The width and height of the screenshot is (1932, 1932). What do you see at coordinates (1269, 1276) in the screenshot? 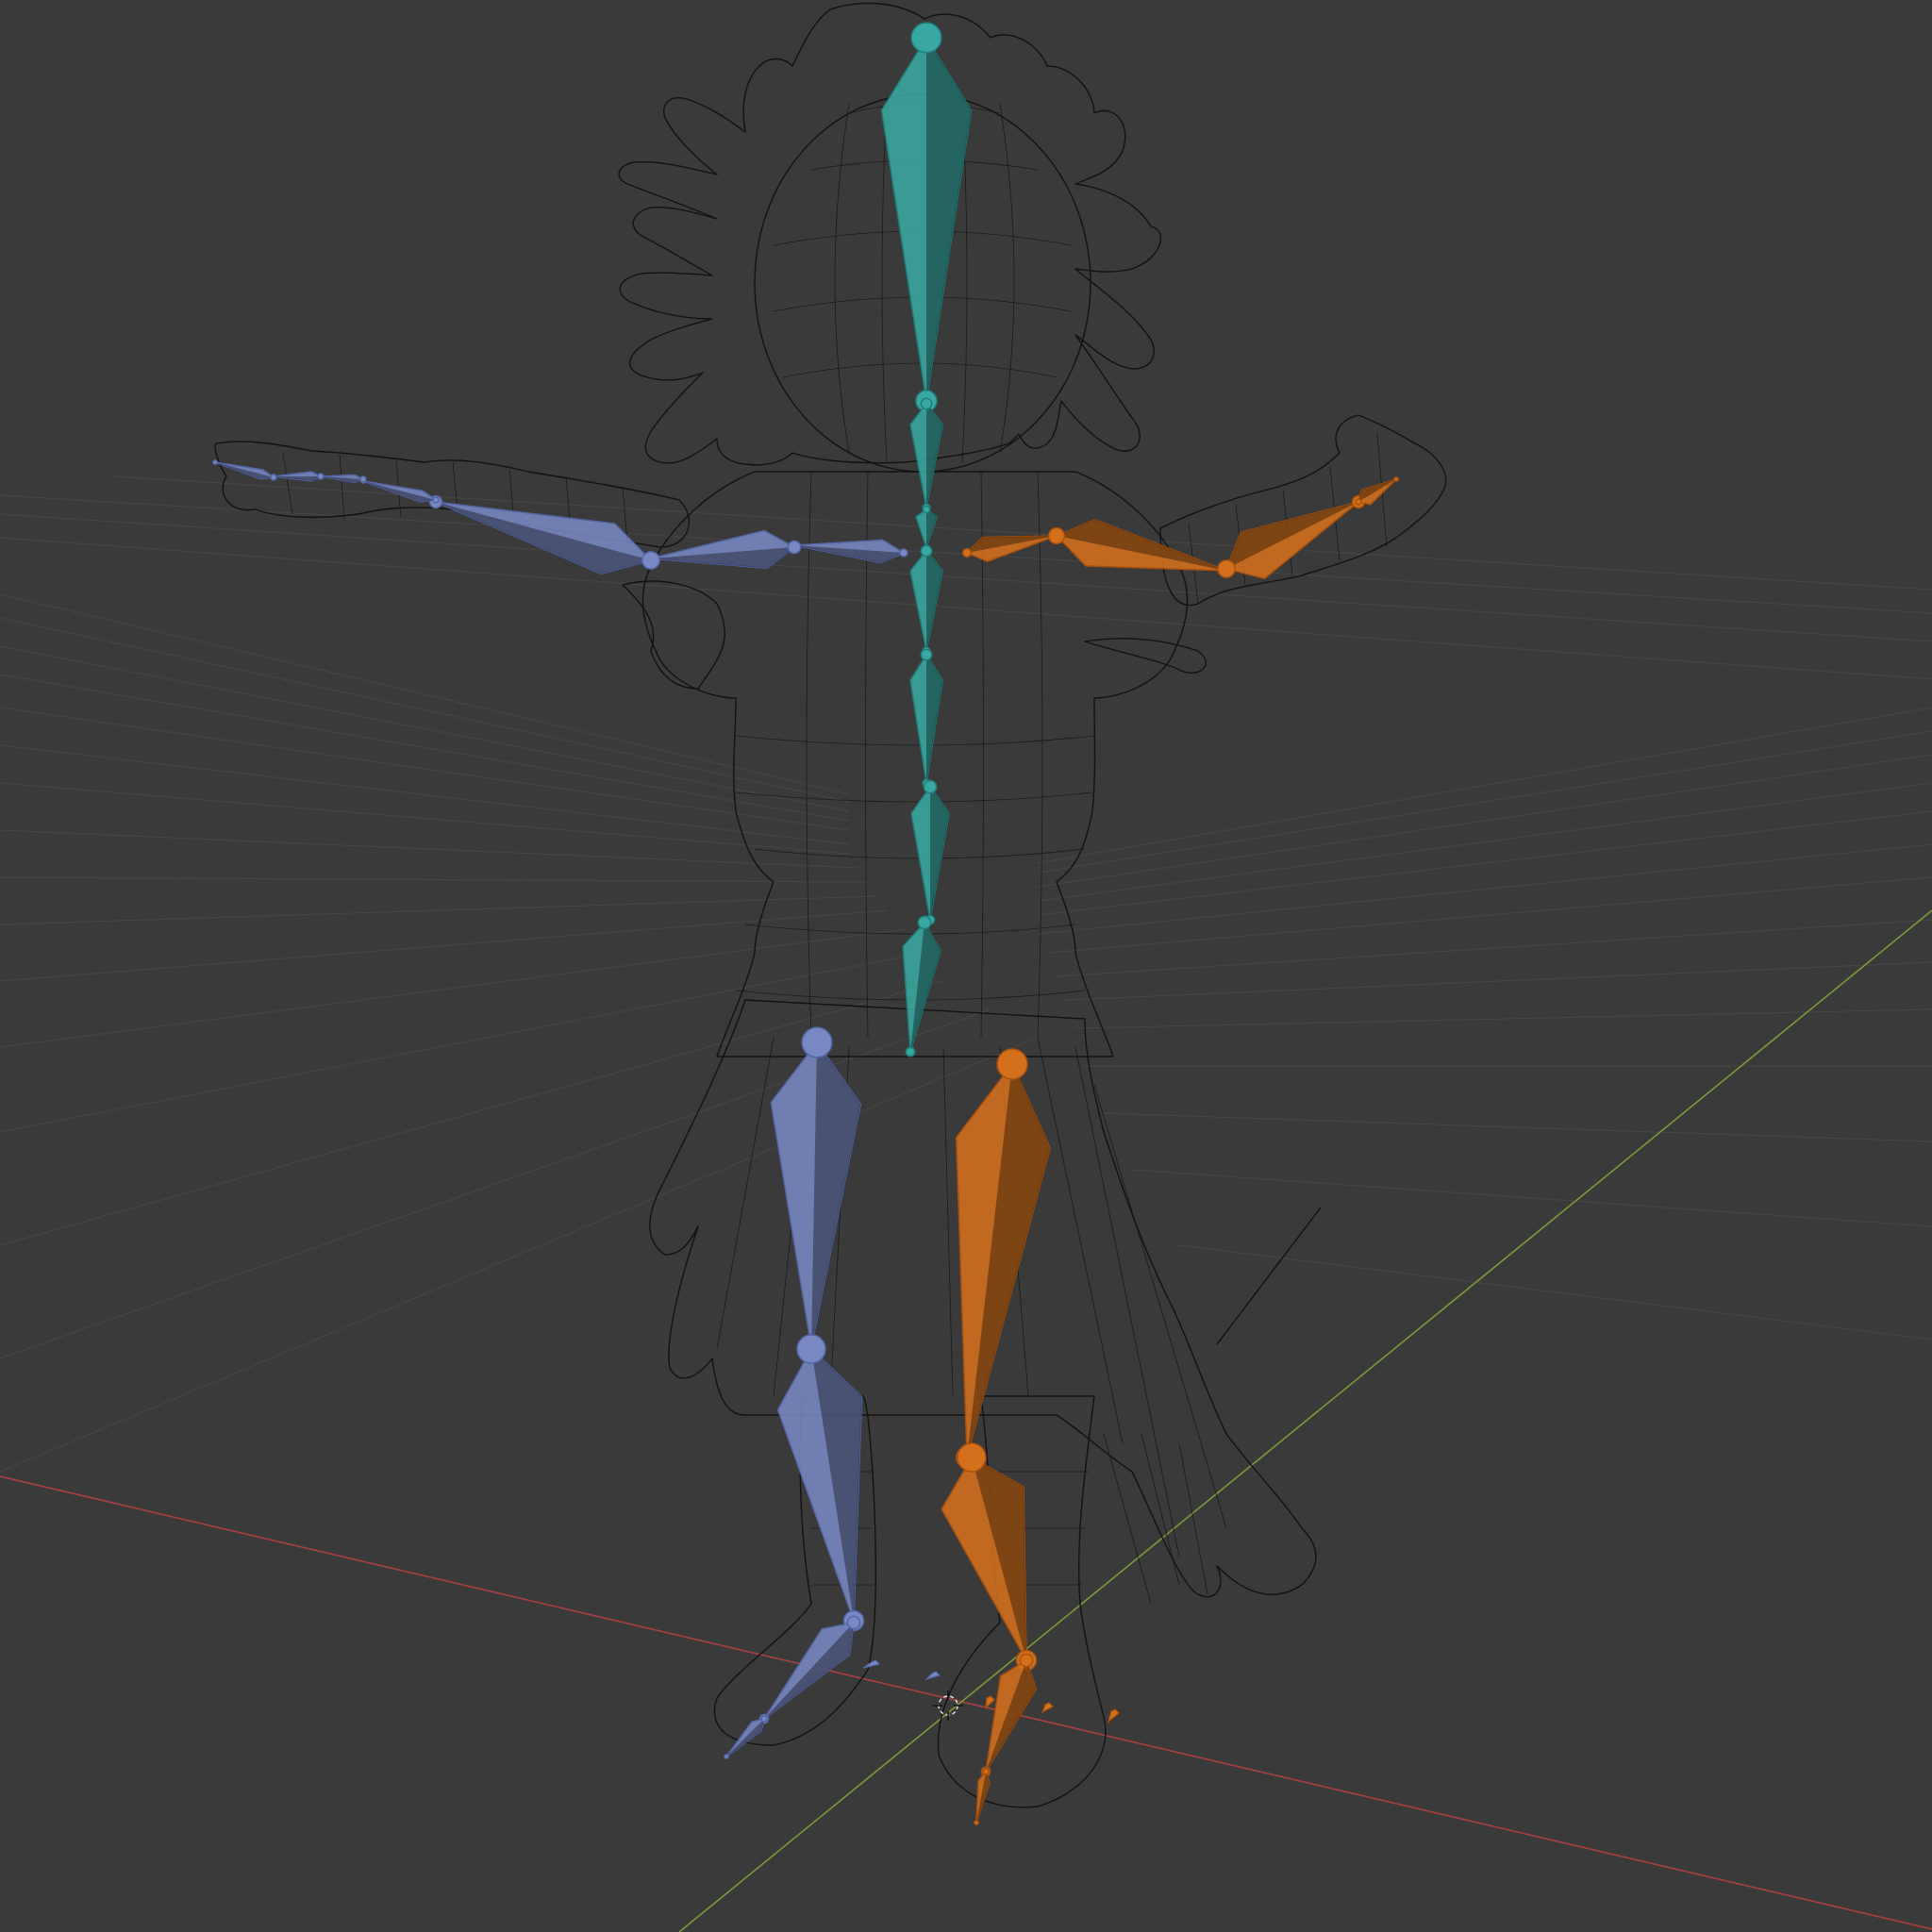
I see `empty-object-line` at bounding box center [1269, 1276].